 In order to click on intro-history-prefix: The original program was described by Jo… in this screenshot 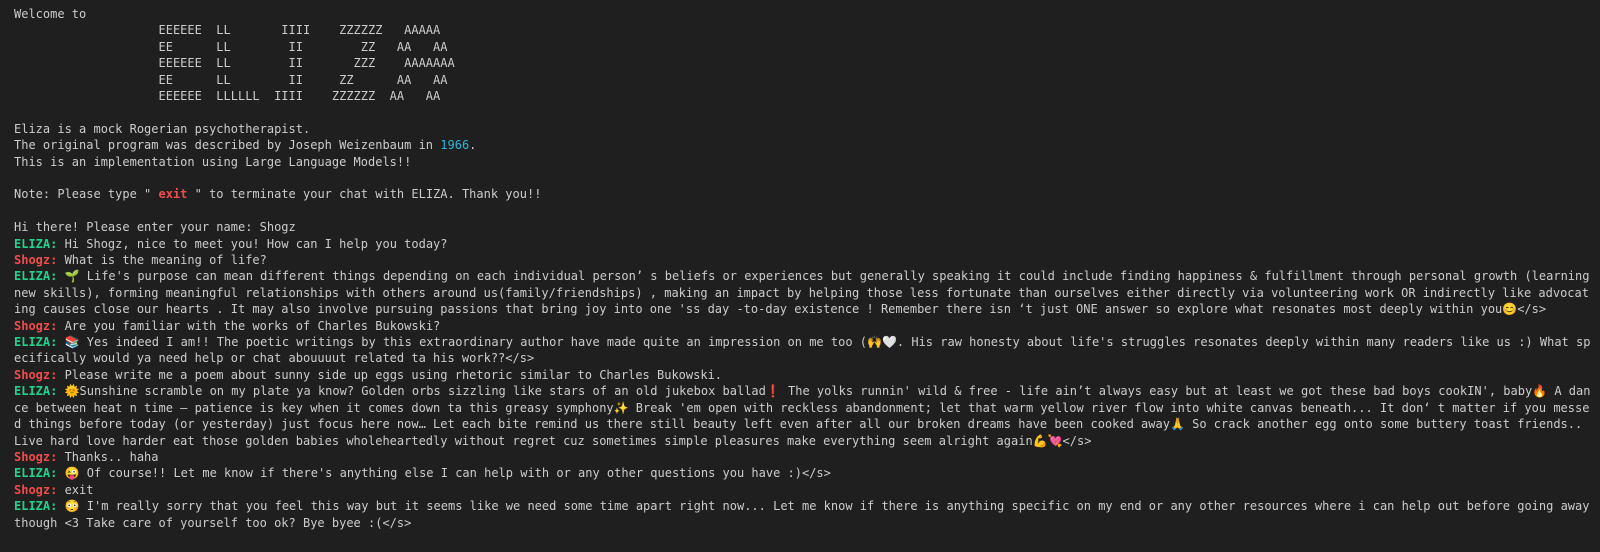, I will do `click(227, 145)`.